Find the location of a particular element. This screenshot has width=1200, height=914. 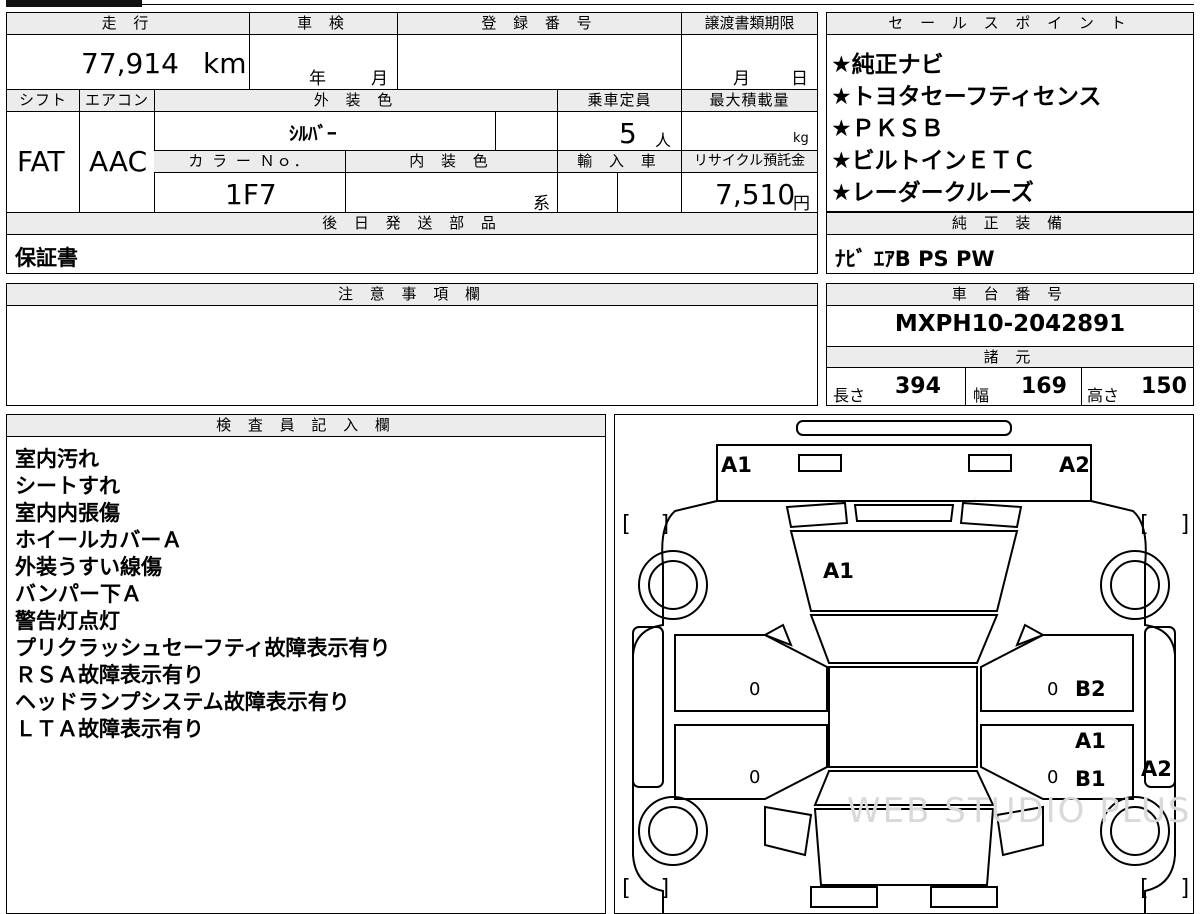

remark-item: 室内汚れ is located at coordinates (57, 459).